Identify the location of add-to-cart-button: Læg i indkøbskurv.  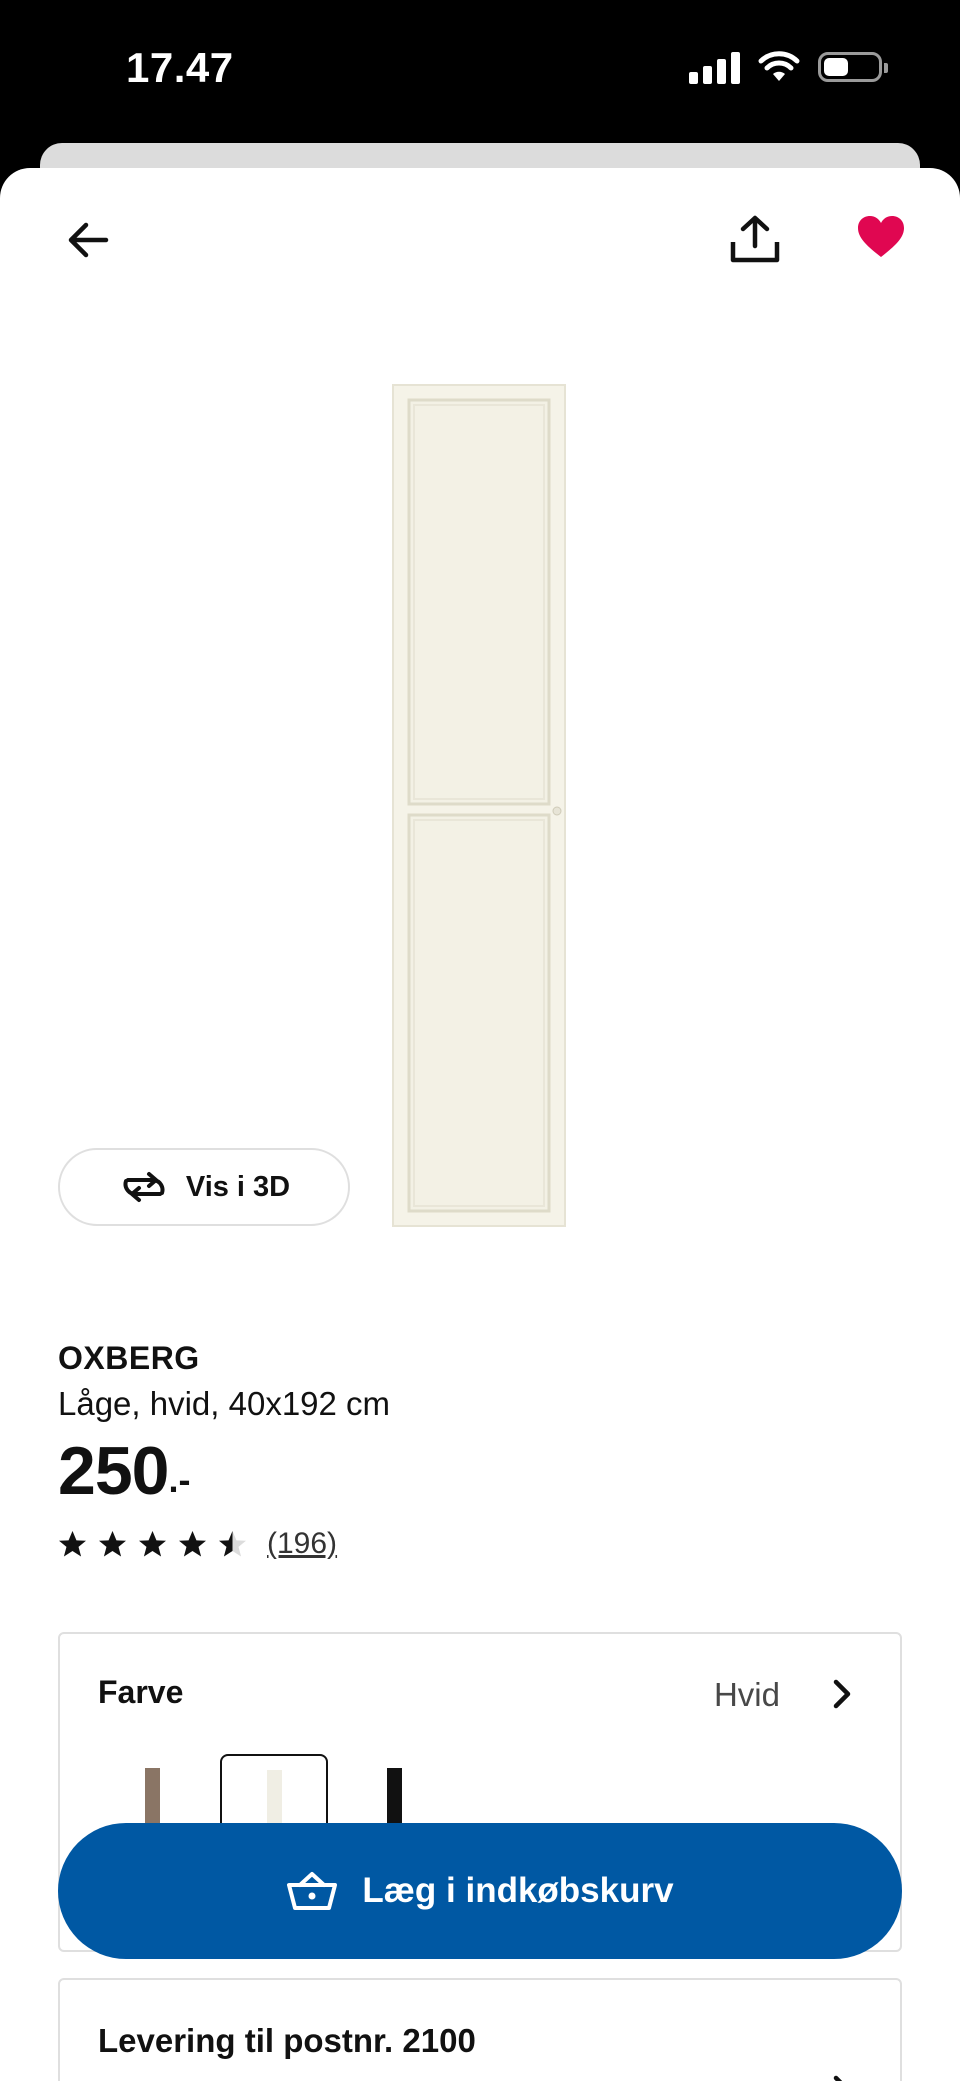
(480, 1891).